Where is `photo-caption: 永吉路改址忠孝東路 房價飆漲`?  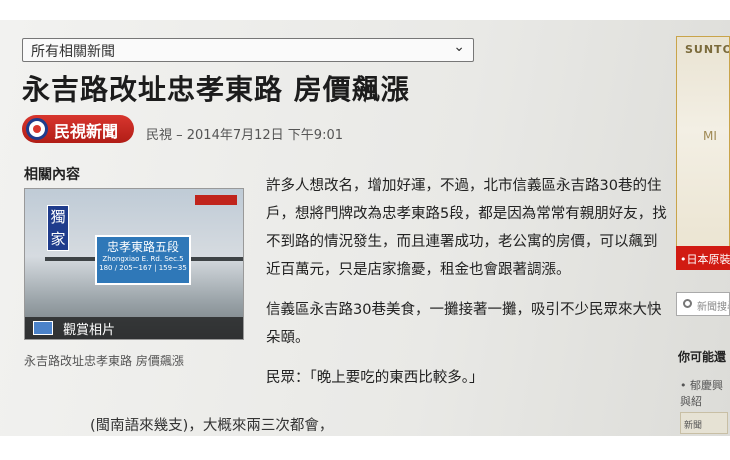
photo-caption: 永吉路改址忠孝東路 房價飆漲 is located at coordinates (104, 360).